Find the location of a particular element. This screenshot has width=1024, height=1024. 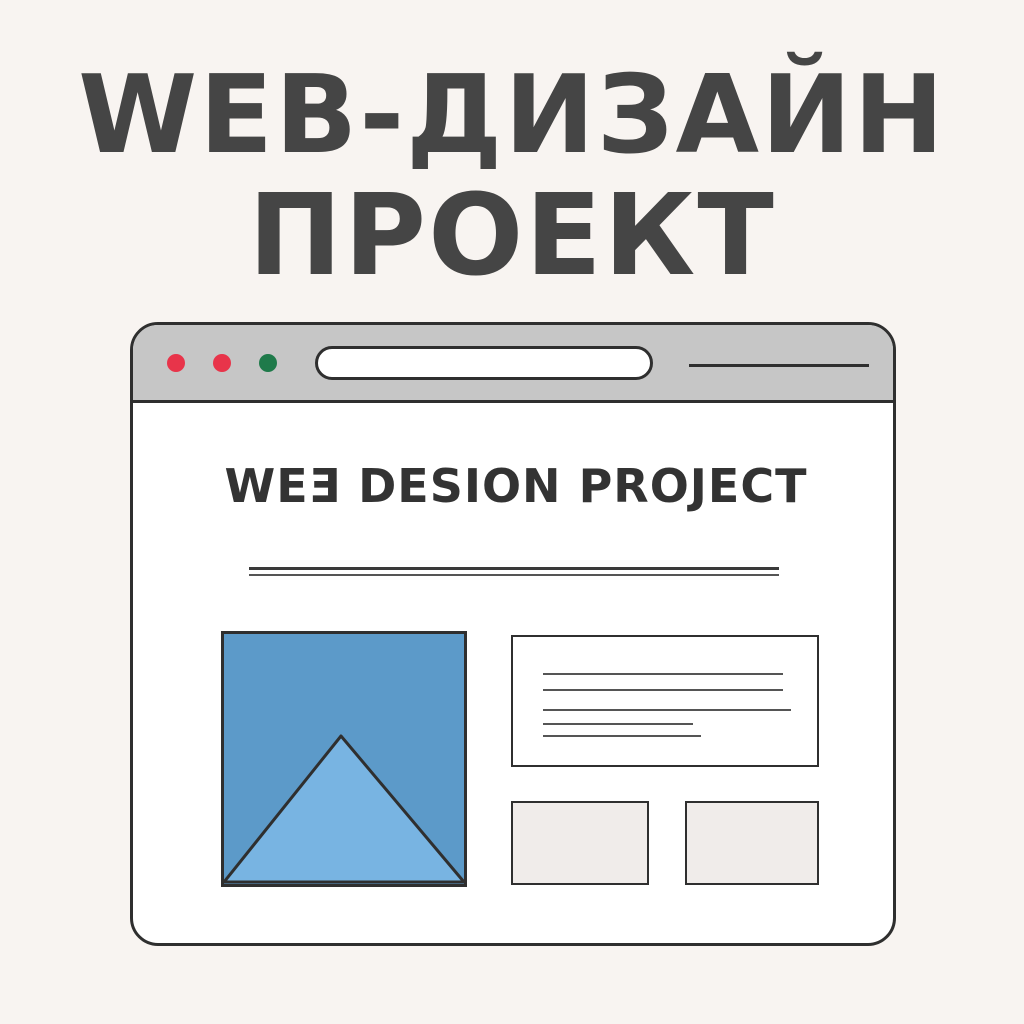

card-placeholder-left is located at coordinates (580, 843).